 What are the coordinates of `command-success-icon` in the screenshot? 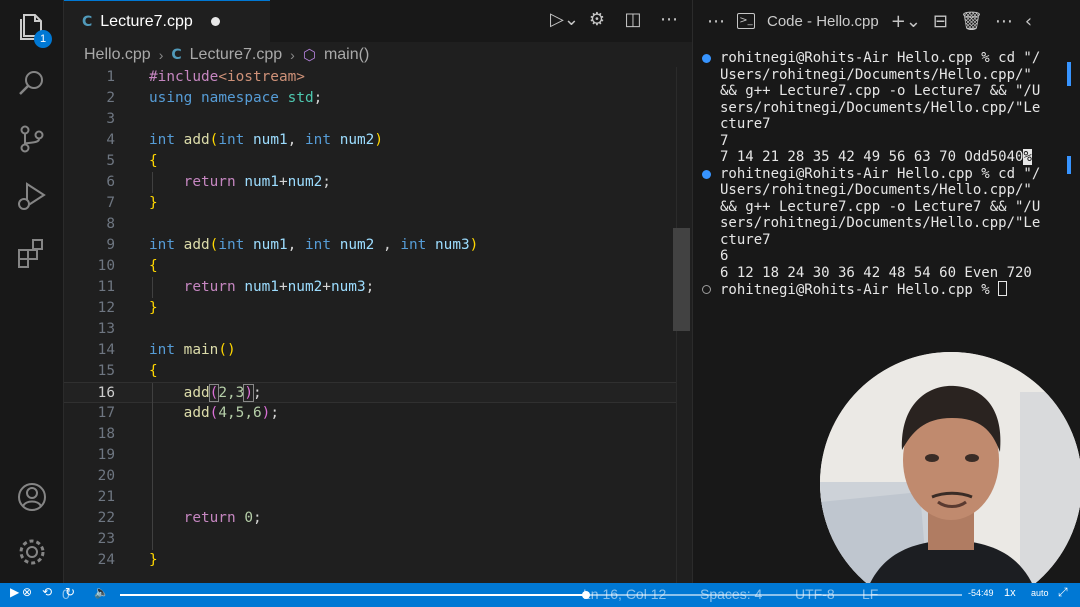 It's located at (706, 174).